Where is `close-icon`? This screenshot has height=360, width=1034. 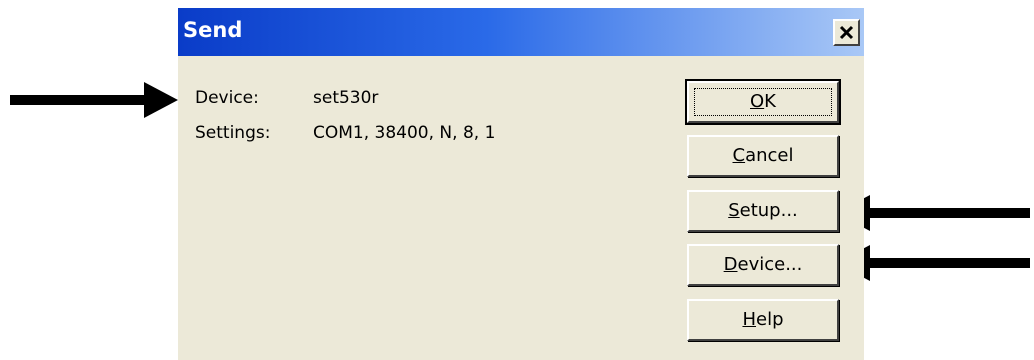
close-icon is located at coordinates (846, 32).